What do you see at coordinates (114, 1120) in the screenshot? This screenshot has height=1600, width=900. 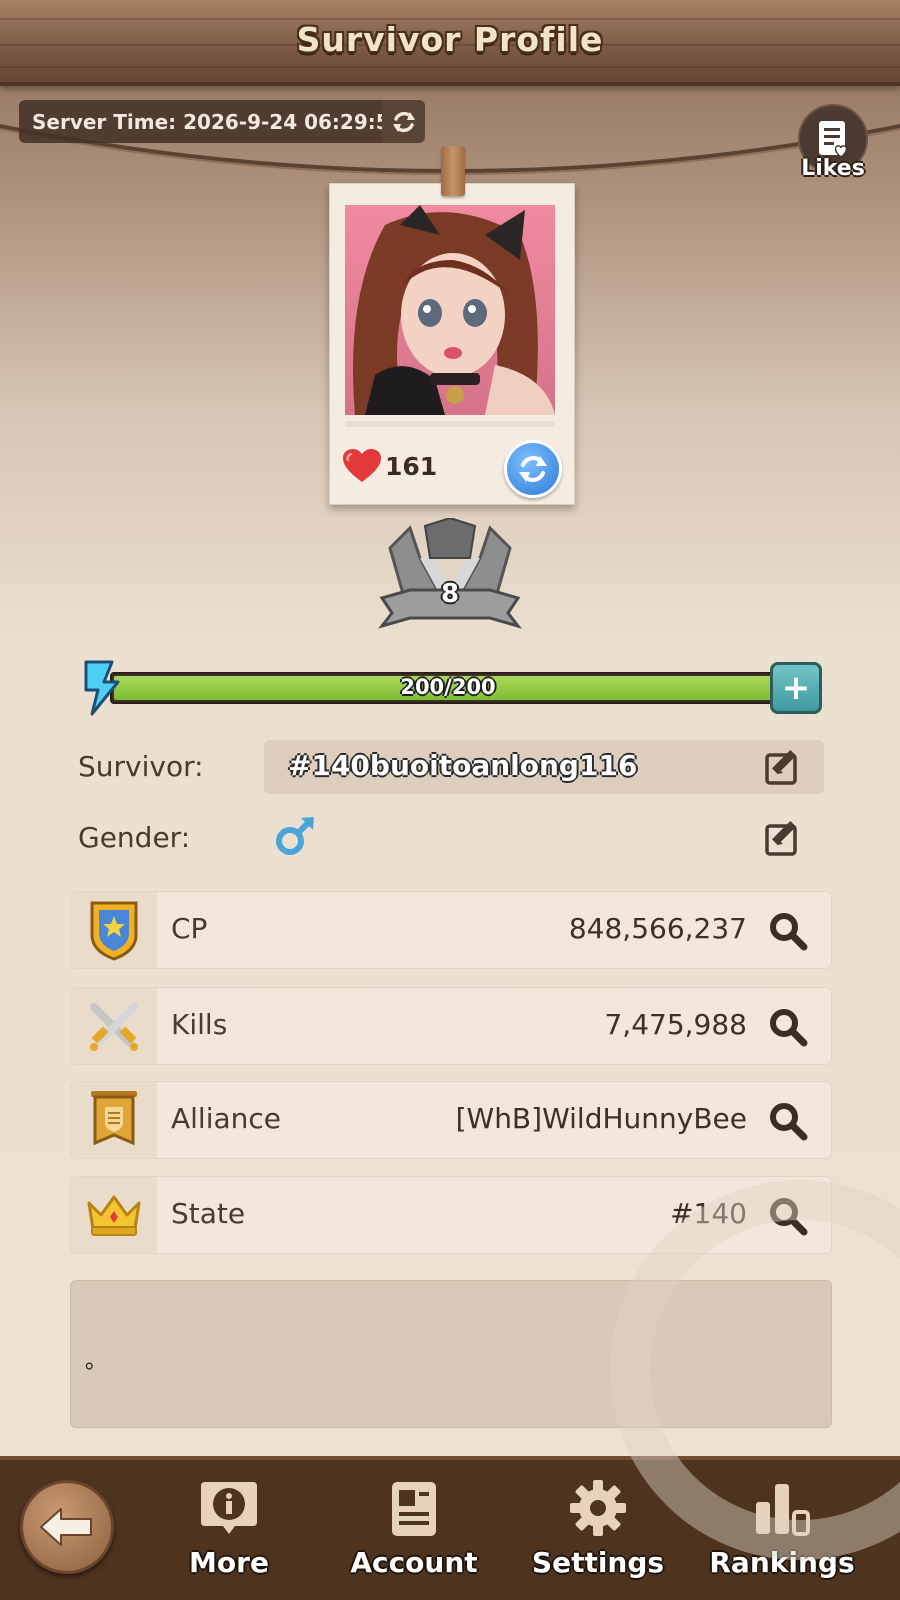 I see `alliance-banner-icon` at bounding box center [114, 1120].